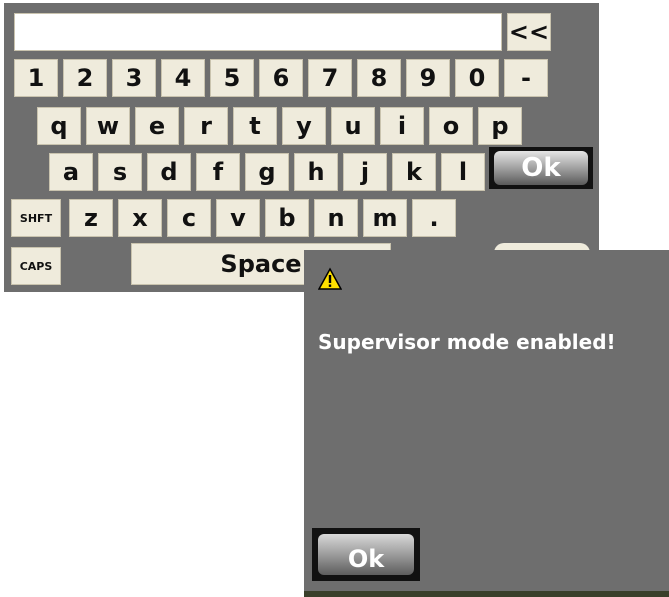 Image resolution: width=669 pixels, height=597 pixels. Describe the element at coordinates (330, 278) in the screenshot. I see `warning-icon` at that location.